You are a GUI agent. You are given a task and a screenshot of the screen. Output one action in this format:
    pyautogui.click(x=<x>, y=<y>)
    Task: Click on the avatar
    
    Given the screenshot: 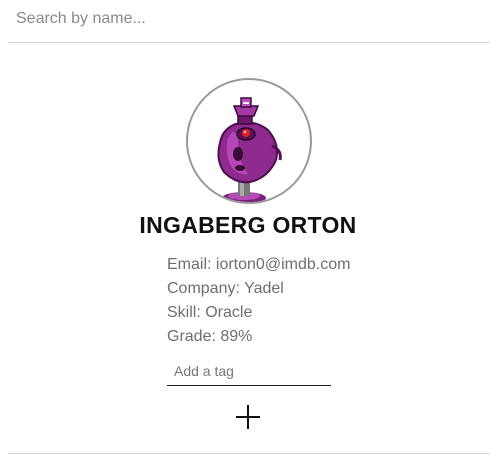 What is the action you would take?
    pyautogui.click(x=249, y=141)
    